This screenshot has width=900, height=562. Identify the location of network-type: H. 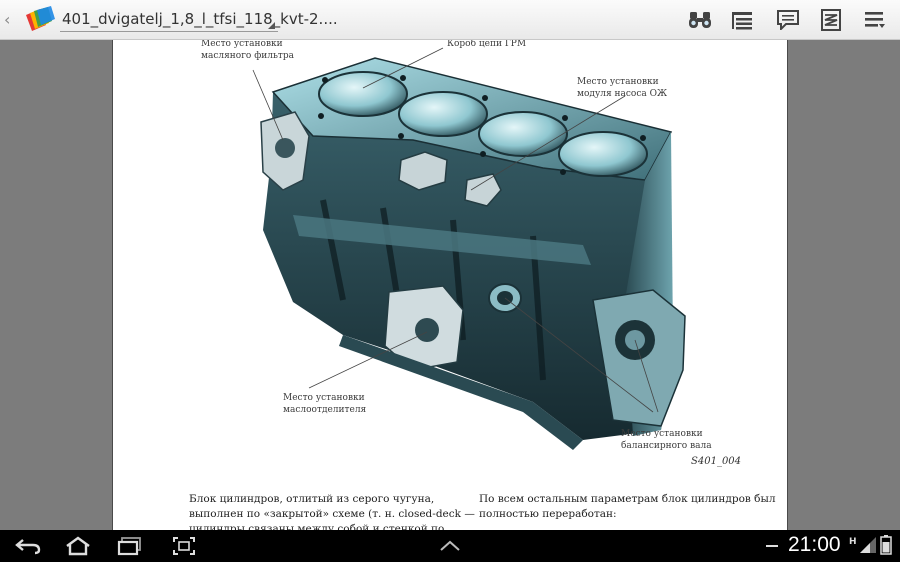
(853, 542).